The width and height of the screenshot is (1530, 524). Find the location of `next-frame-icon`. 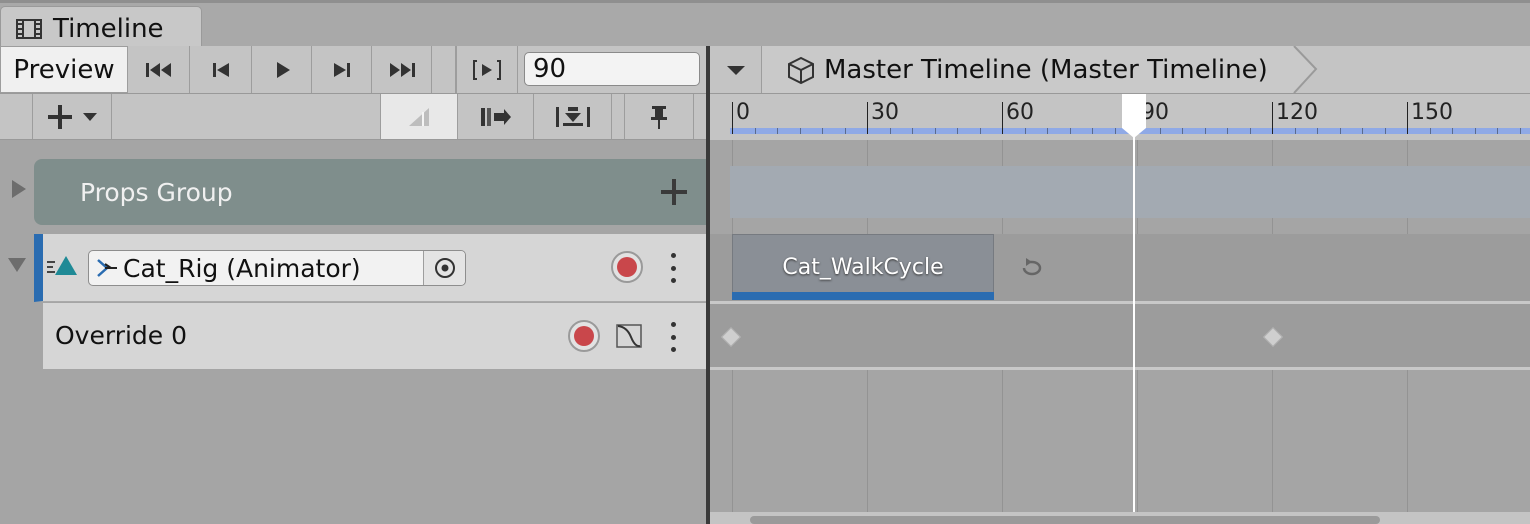

next-frame-icon is located at coordinates (341, 69).